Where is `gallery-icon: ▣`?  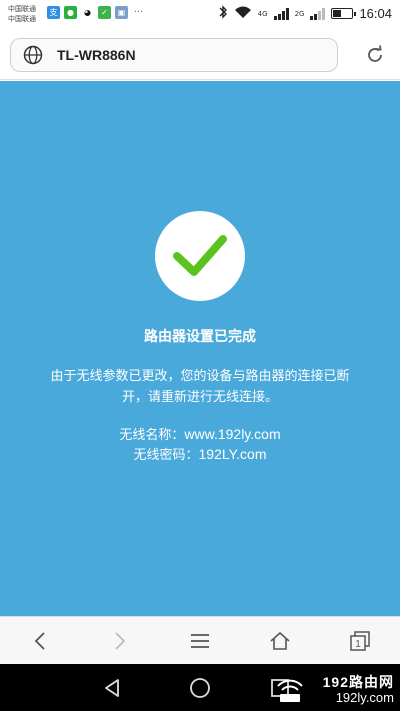 gallery-icon: ▣ is located at coordinates (121, 12).